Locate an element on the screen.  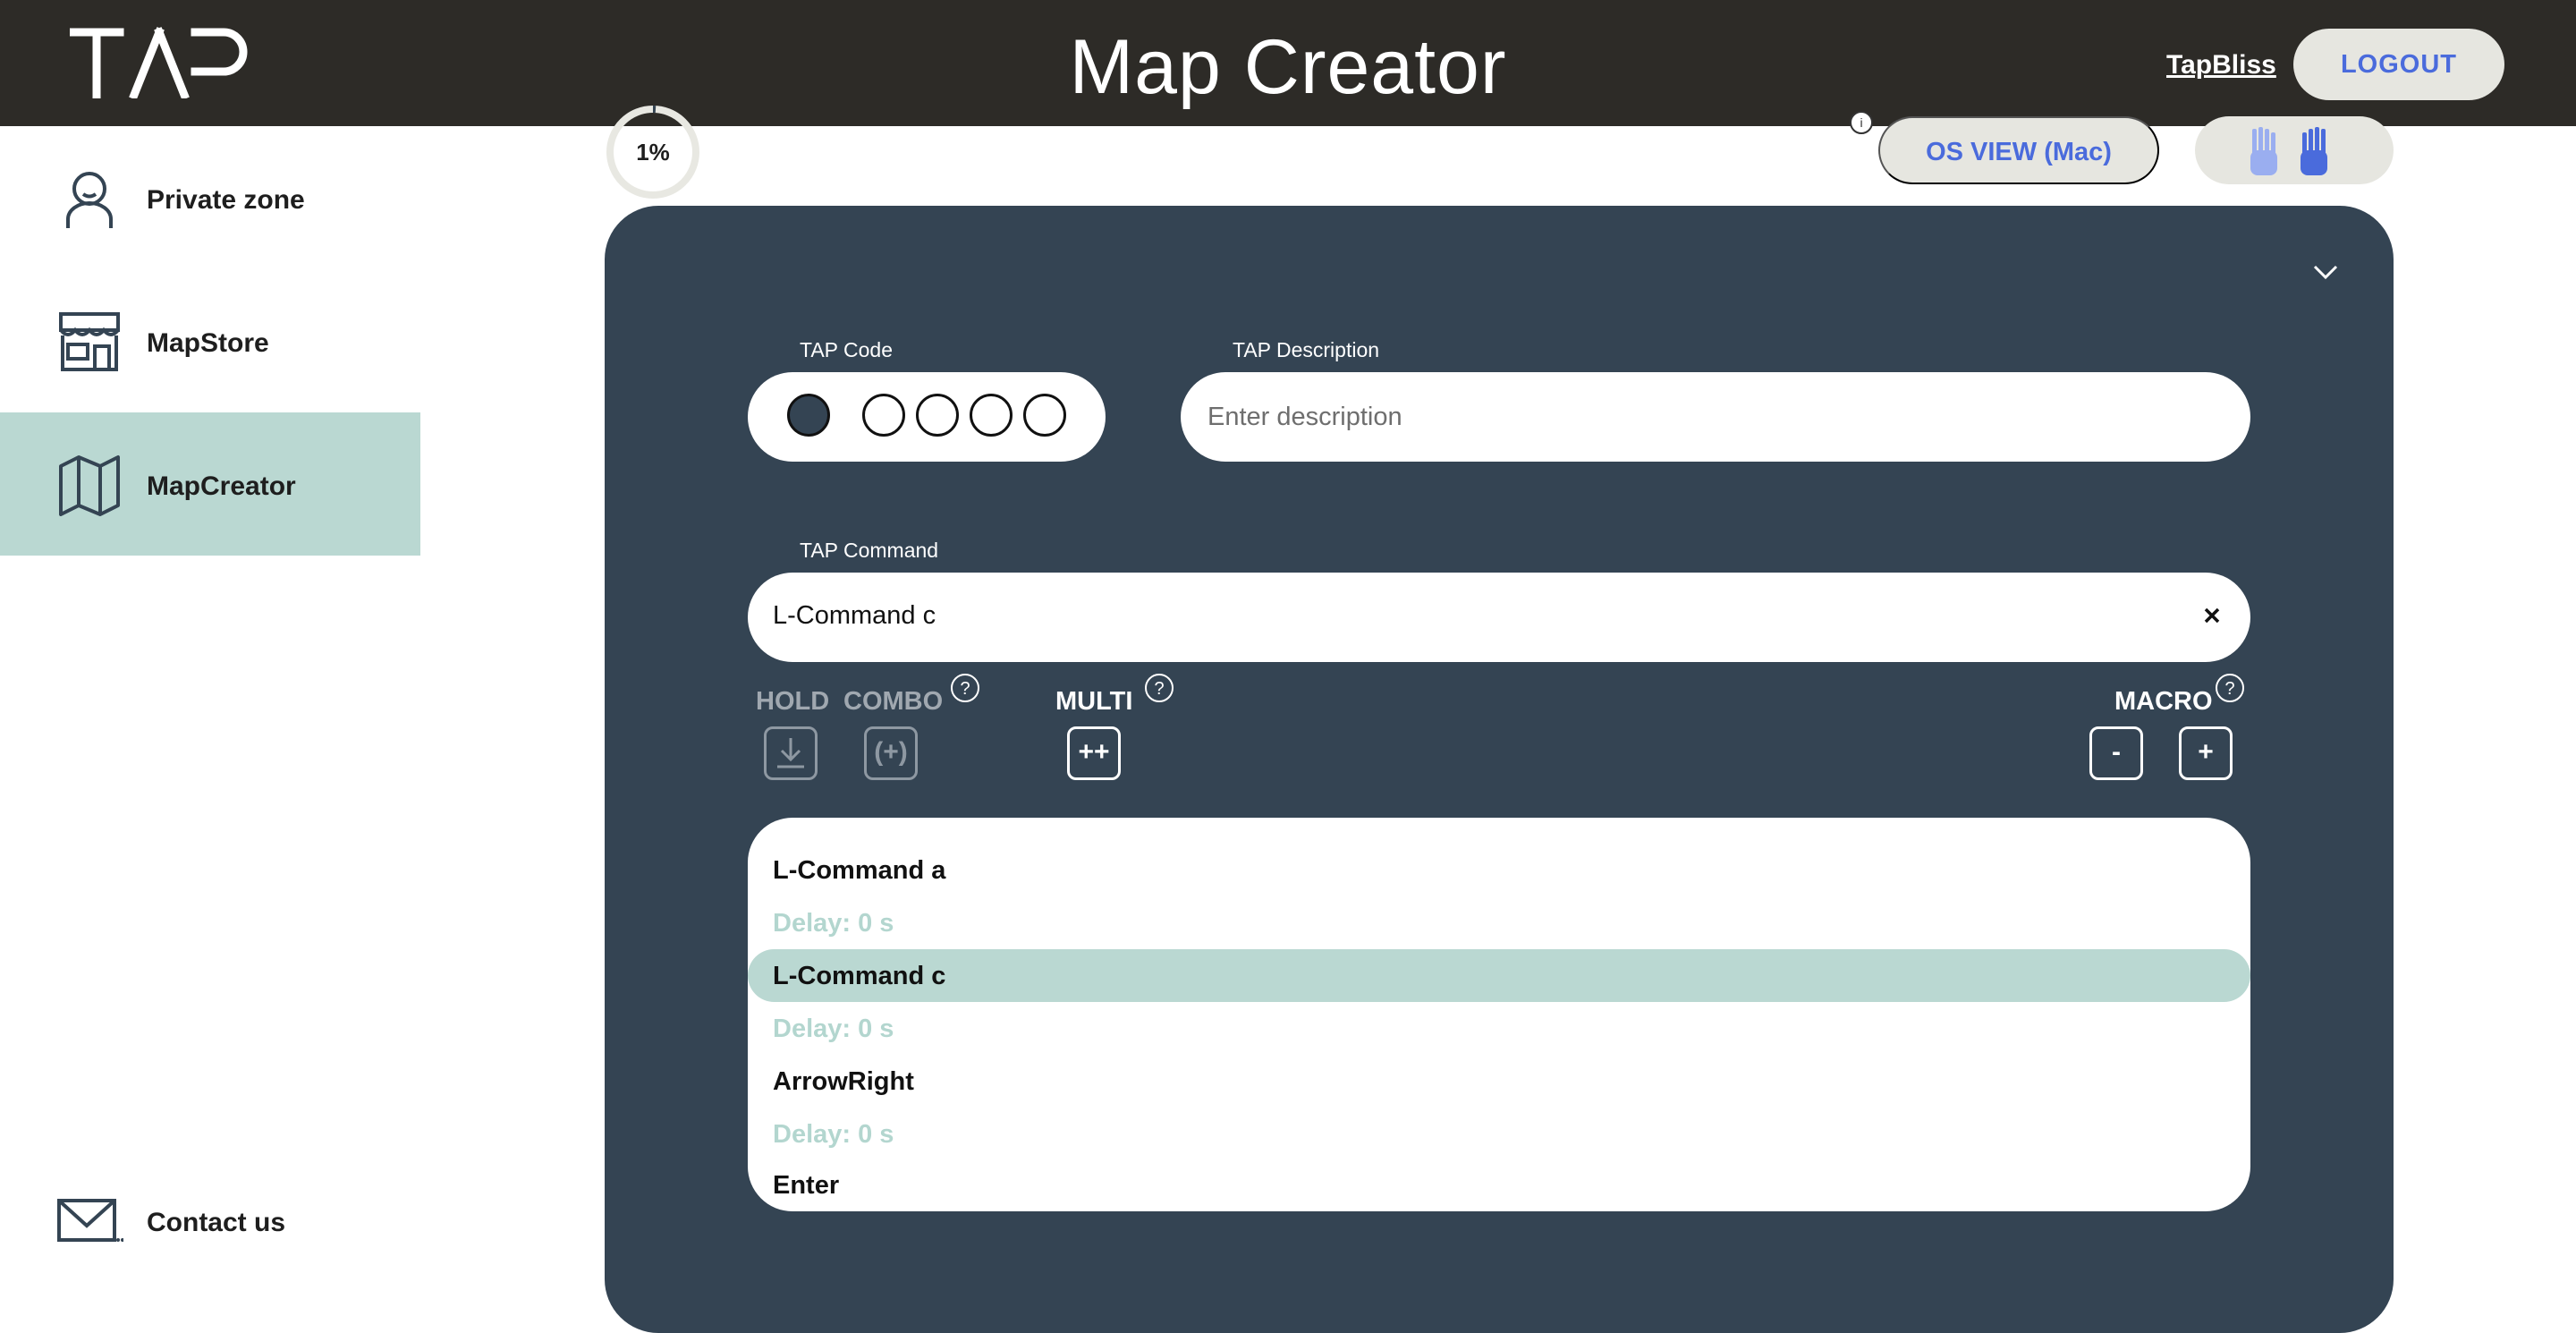
tap-code-dot-ring is located at coordinates (991, 415).